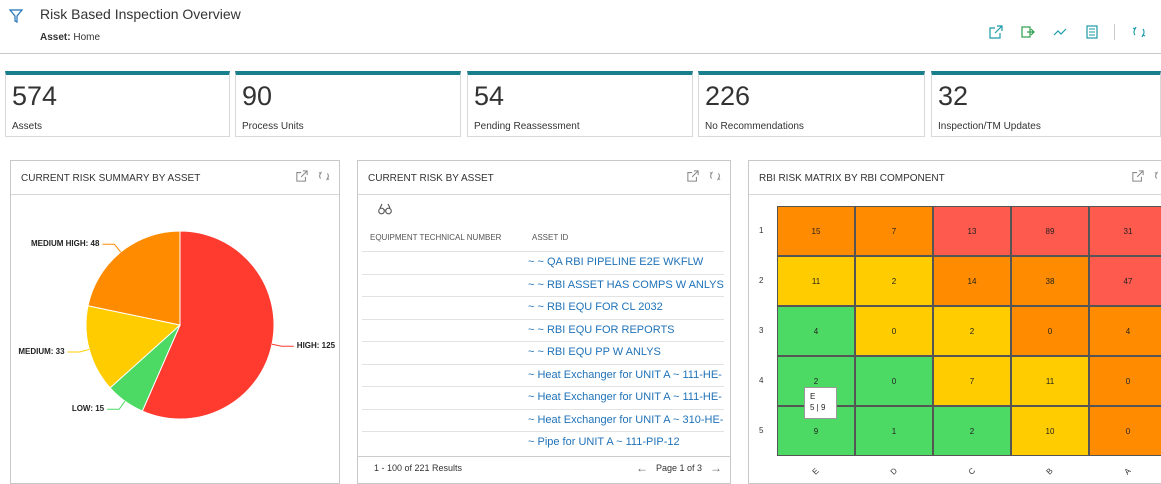 The width and height of the screenshot is (1161, 484). What do you see at coordinates (418, 468) in the screenshot?
I see `results-count: 1 - 100 of 221 Results` at bounding box center [418, 468].